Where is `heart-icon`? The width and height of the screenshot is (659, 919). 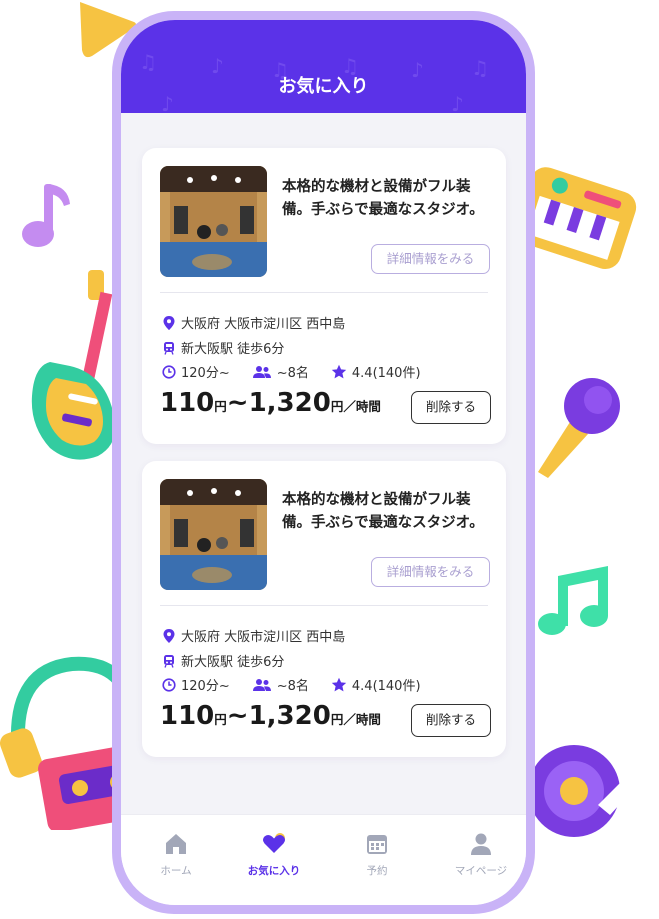 heart-icon is located at coordinates (274, 843).